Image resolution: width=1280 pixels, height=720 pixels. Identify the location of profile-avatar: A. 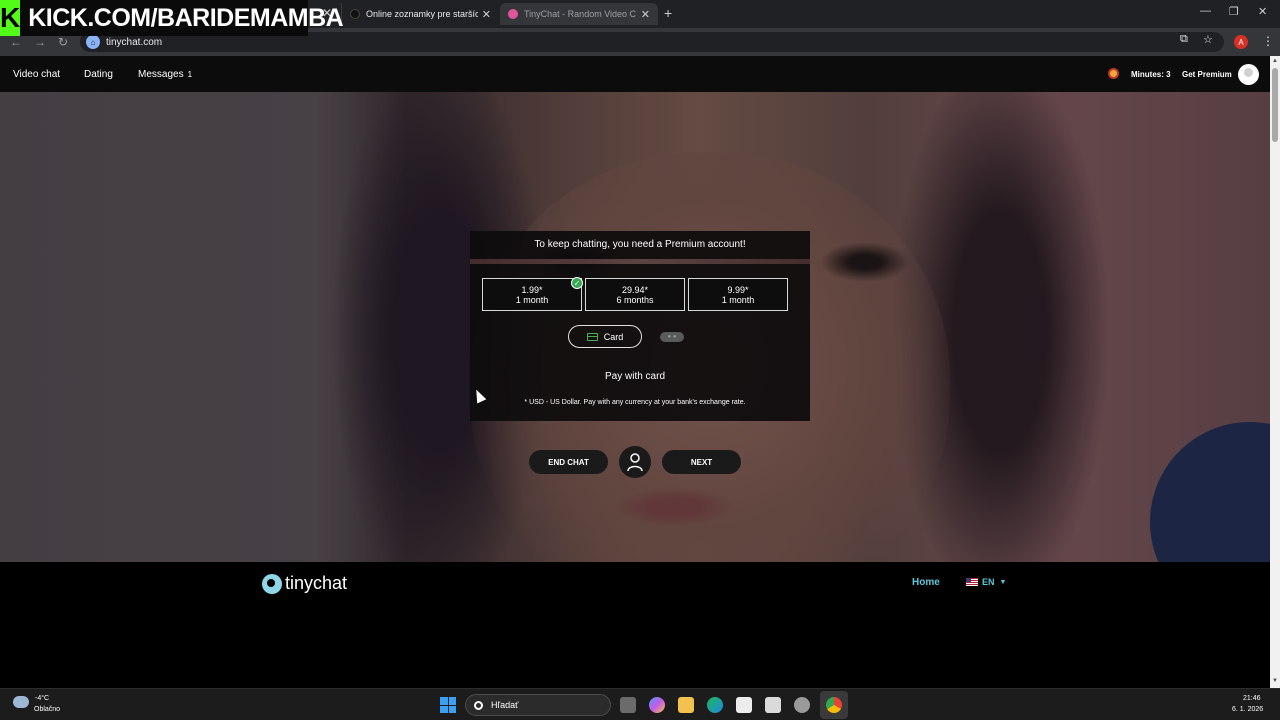
(1241, 42).